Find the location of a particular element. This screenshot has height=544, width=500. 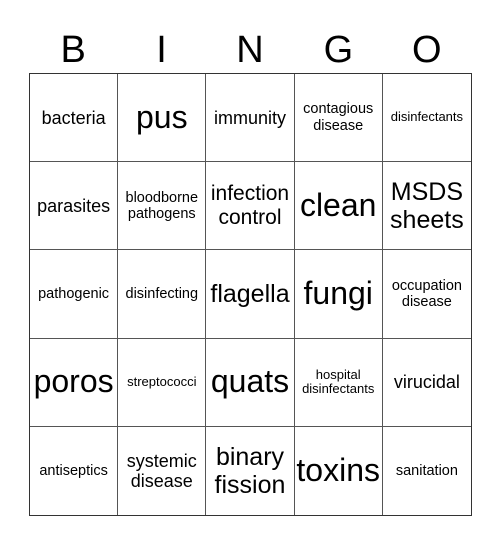

header-letter-b: B is located at coordinates (73, 50).